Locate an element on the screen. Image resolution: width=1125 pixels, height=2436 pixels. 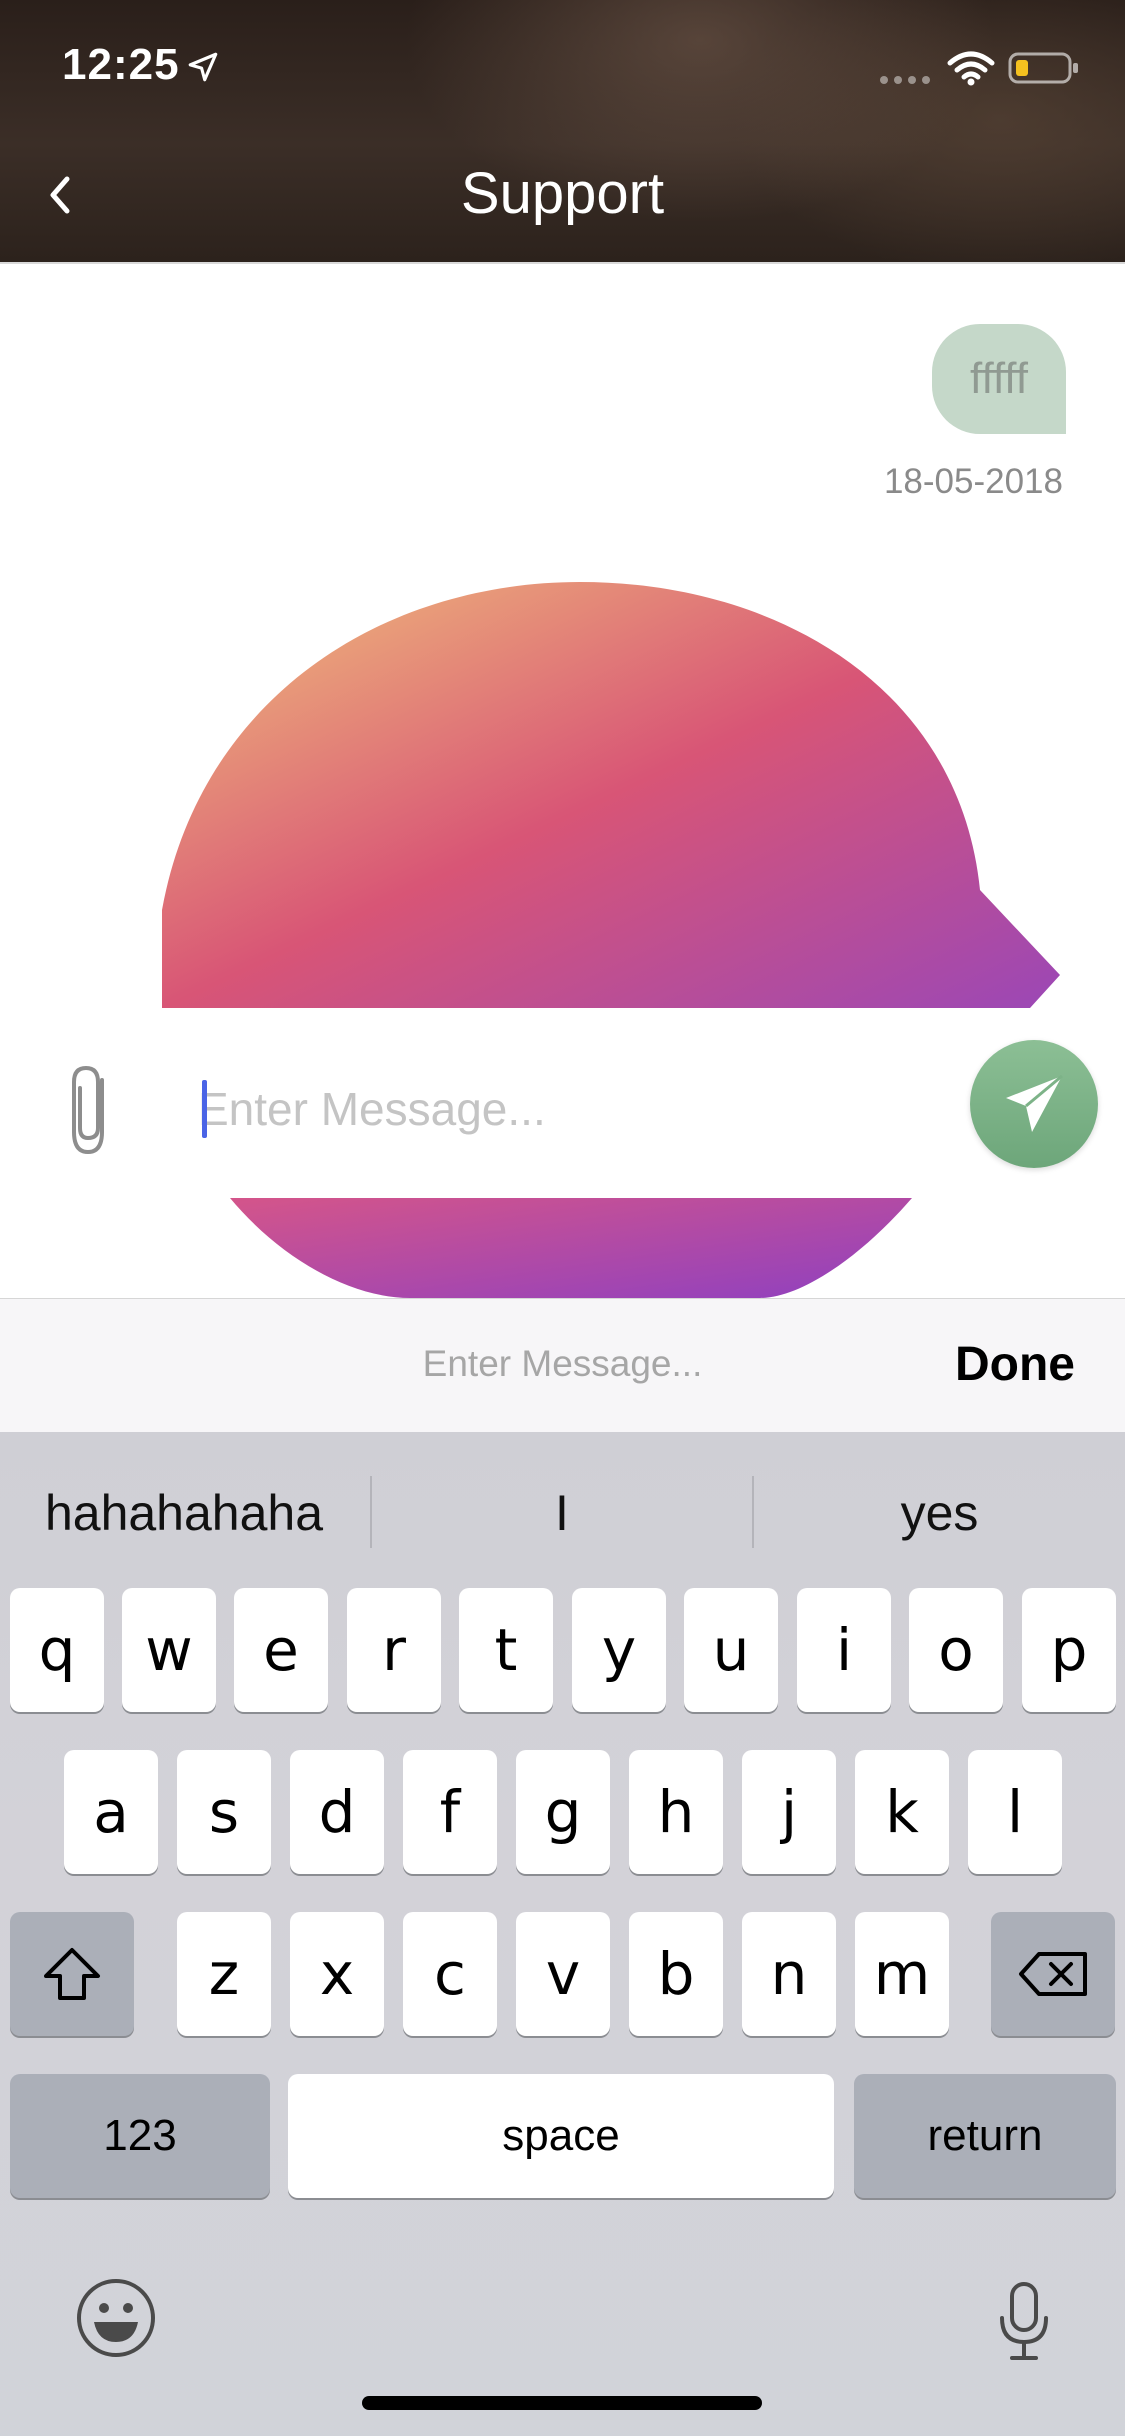
suggestion-item: I is located at coordinates (562, 1513).